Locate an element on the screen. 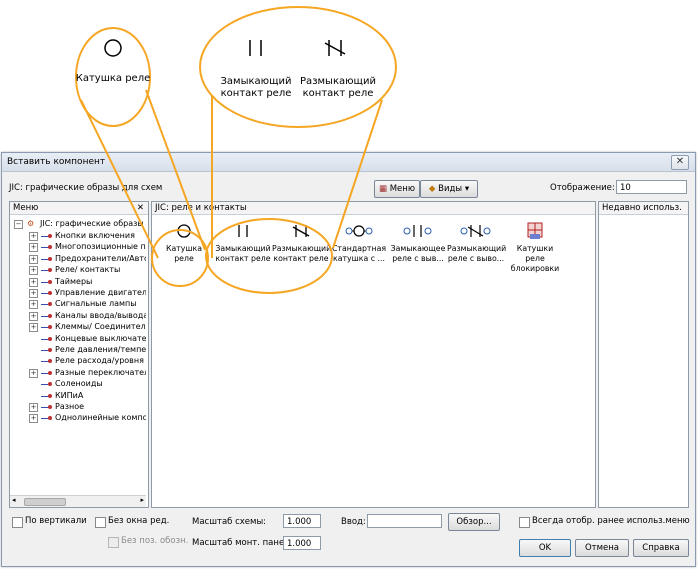  menu-tree-title: Меню is located at coordinates (26, 208).